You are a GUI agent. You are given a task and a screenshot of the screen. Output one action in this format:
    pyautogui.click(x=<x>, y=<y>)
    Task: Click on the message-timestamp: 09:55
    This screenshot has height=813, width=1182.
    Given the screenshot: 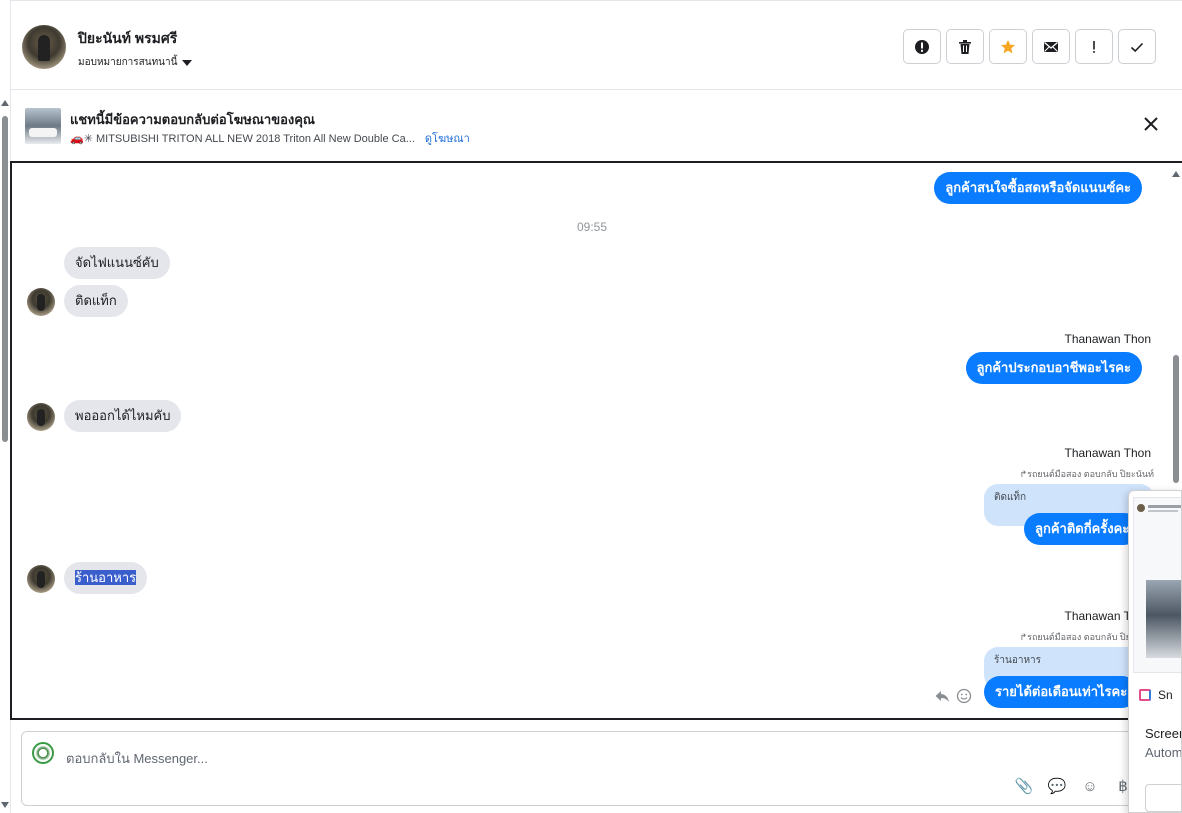 What is the action you would take?
    pyautogui.click(x=592, y=227)
    